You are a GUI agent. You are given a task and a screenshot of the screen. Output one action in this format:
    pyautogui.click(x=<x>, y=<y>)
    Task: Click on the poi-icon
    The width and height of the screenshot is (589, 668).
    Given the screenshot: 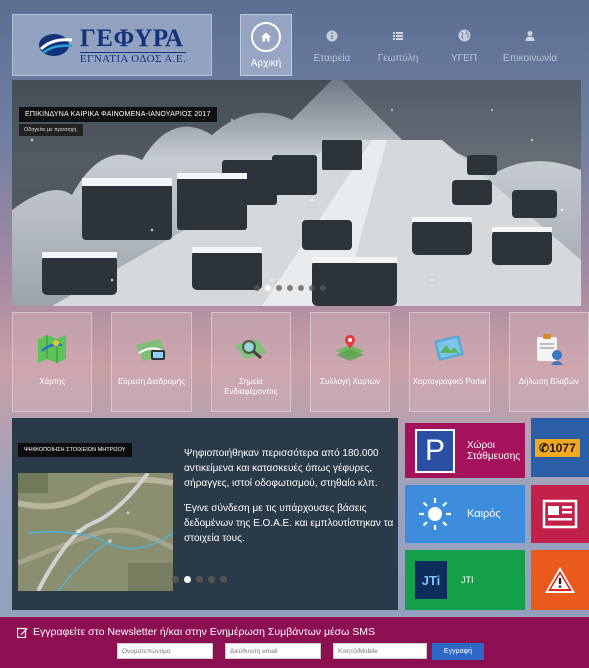 What is the action you would take?
    pyautogui.click(x=250, y=349)
    